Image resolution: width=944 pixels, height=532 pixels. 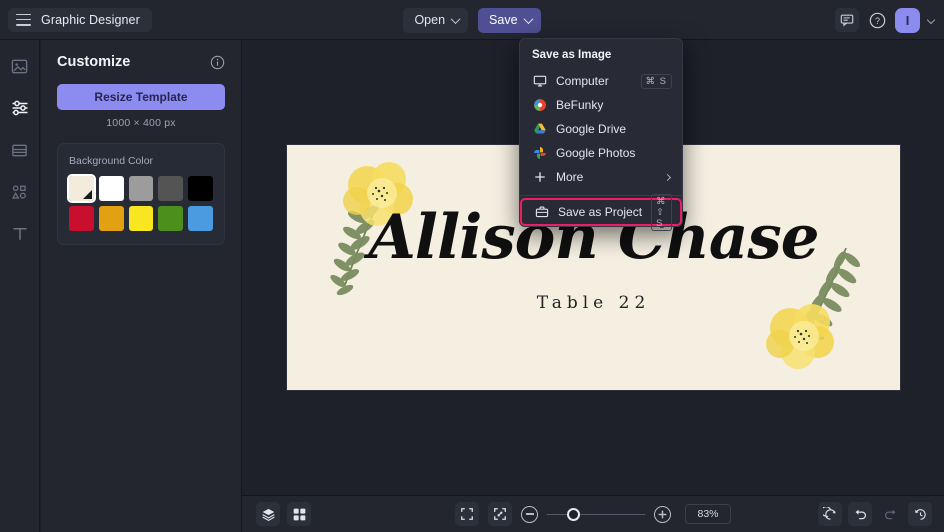 I want to click on menu-item-computer: Computer ⌘ S, so click(x=601, y=81).